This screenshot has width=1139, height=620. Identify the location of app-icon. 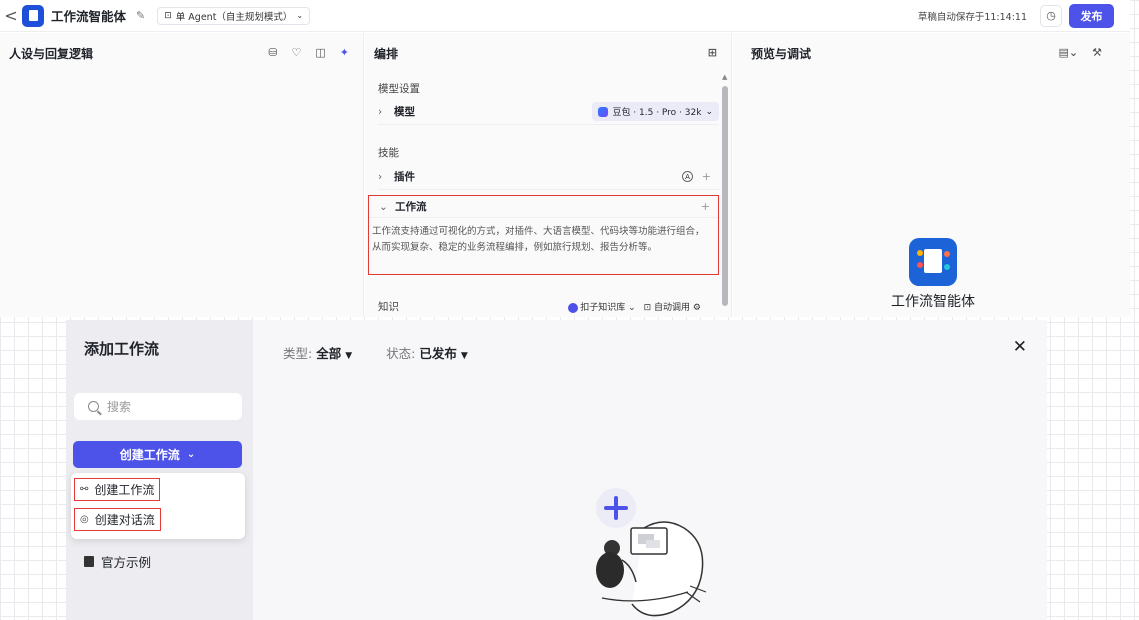
(33, 15).